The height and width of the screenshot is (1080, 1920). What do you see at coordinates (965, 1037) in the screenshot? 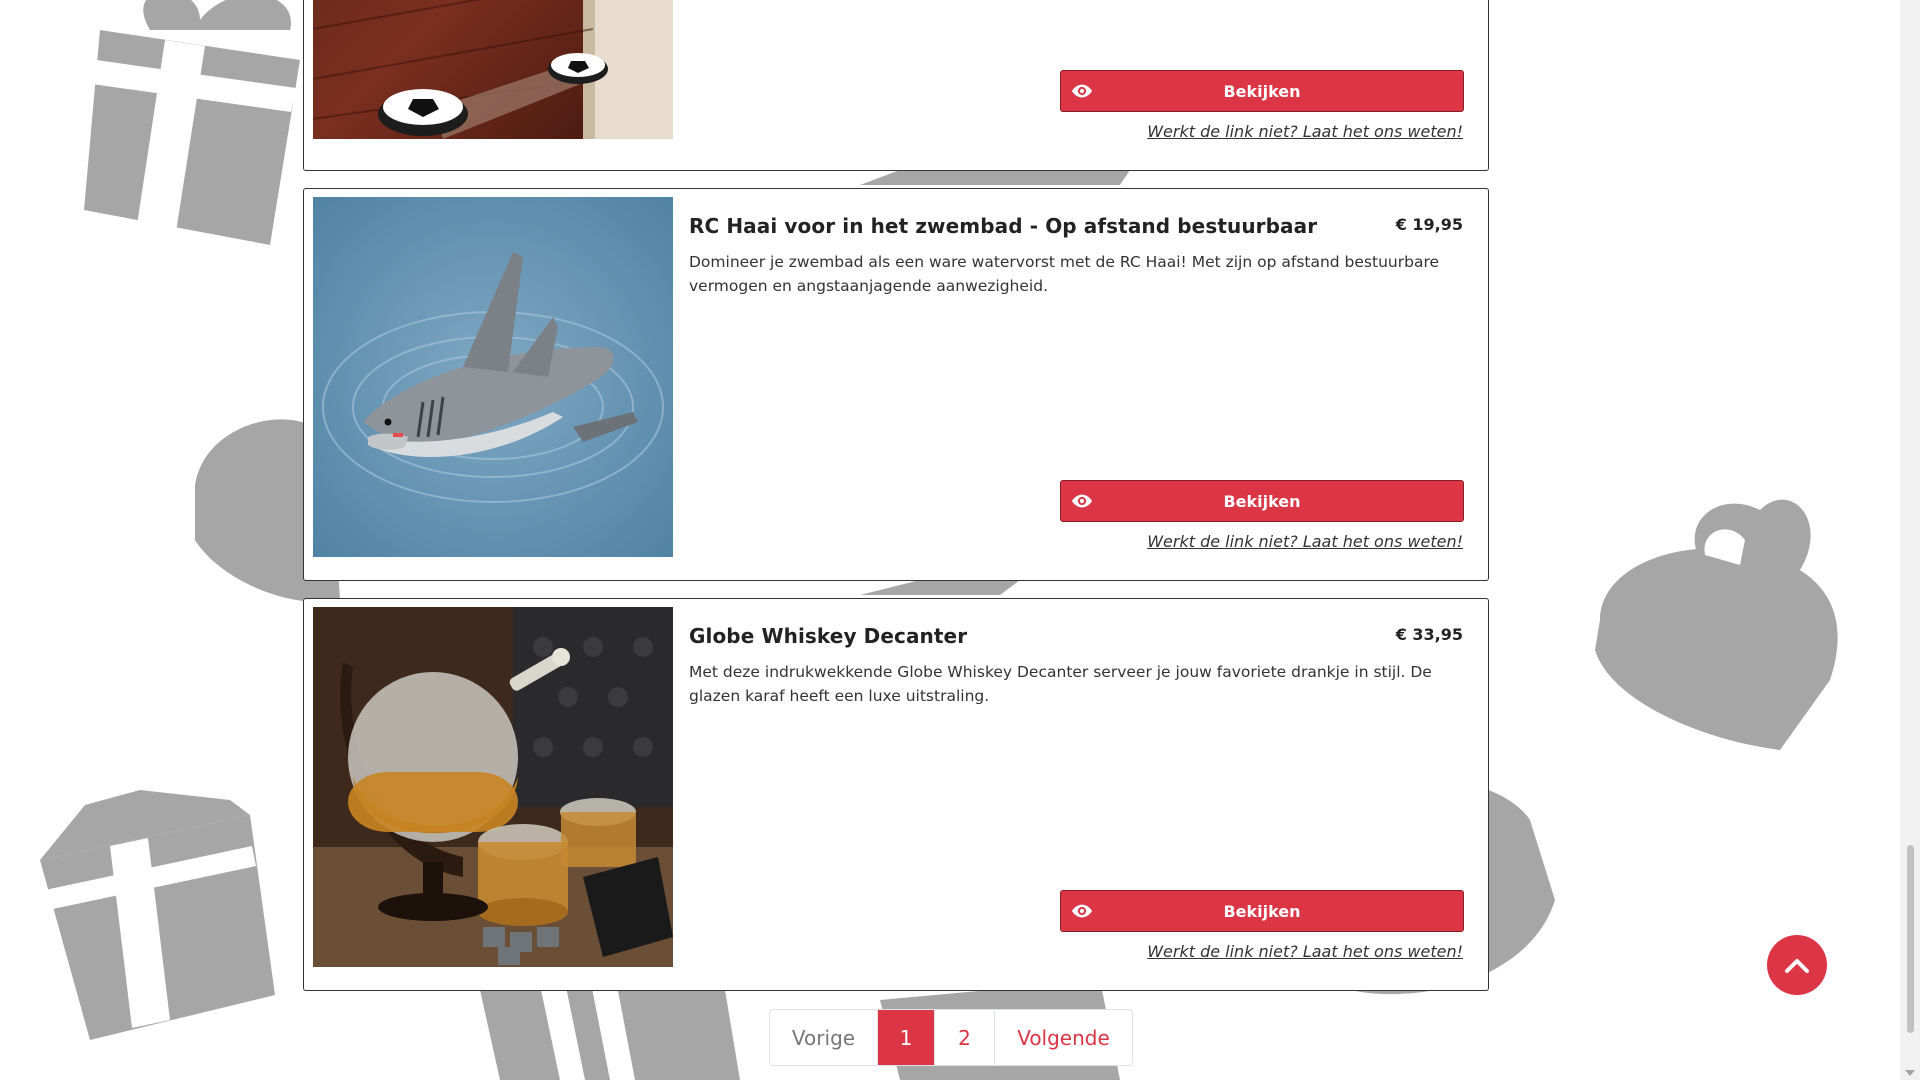
I see `pagination-page-2: 2` at bounding box center [965, 1037].